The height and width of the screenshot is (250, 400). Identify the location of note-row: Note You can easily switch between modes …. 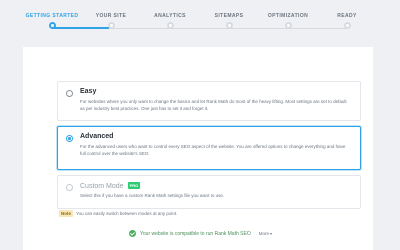
(118, 213).